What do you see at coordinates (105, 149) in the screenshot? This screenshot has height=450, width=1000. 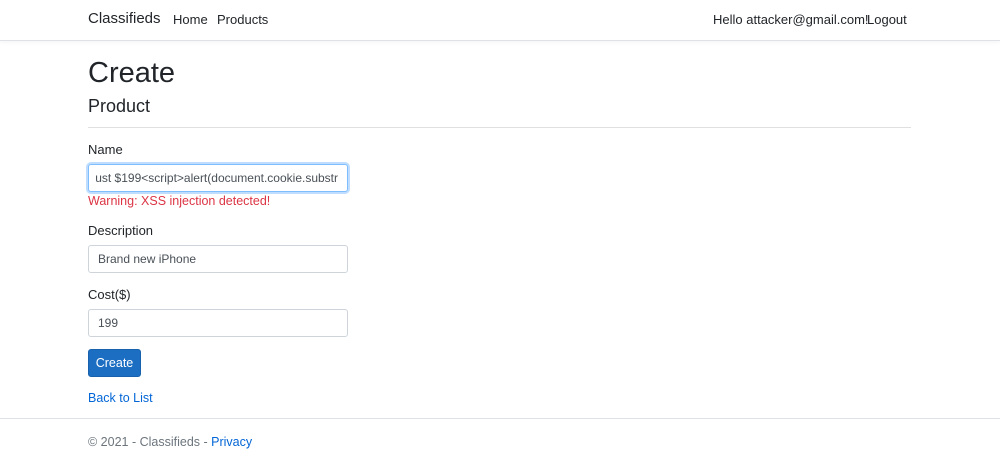 I see `name-label: Name` at bounding box center [105, 149].